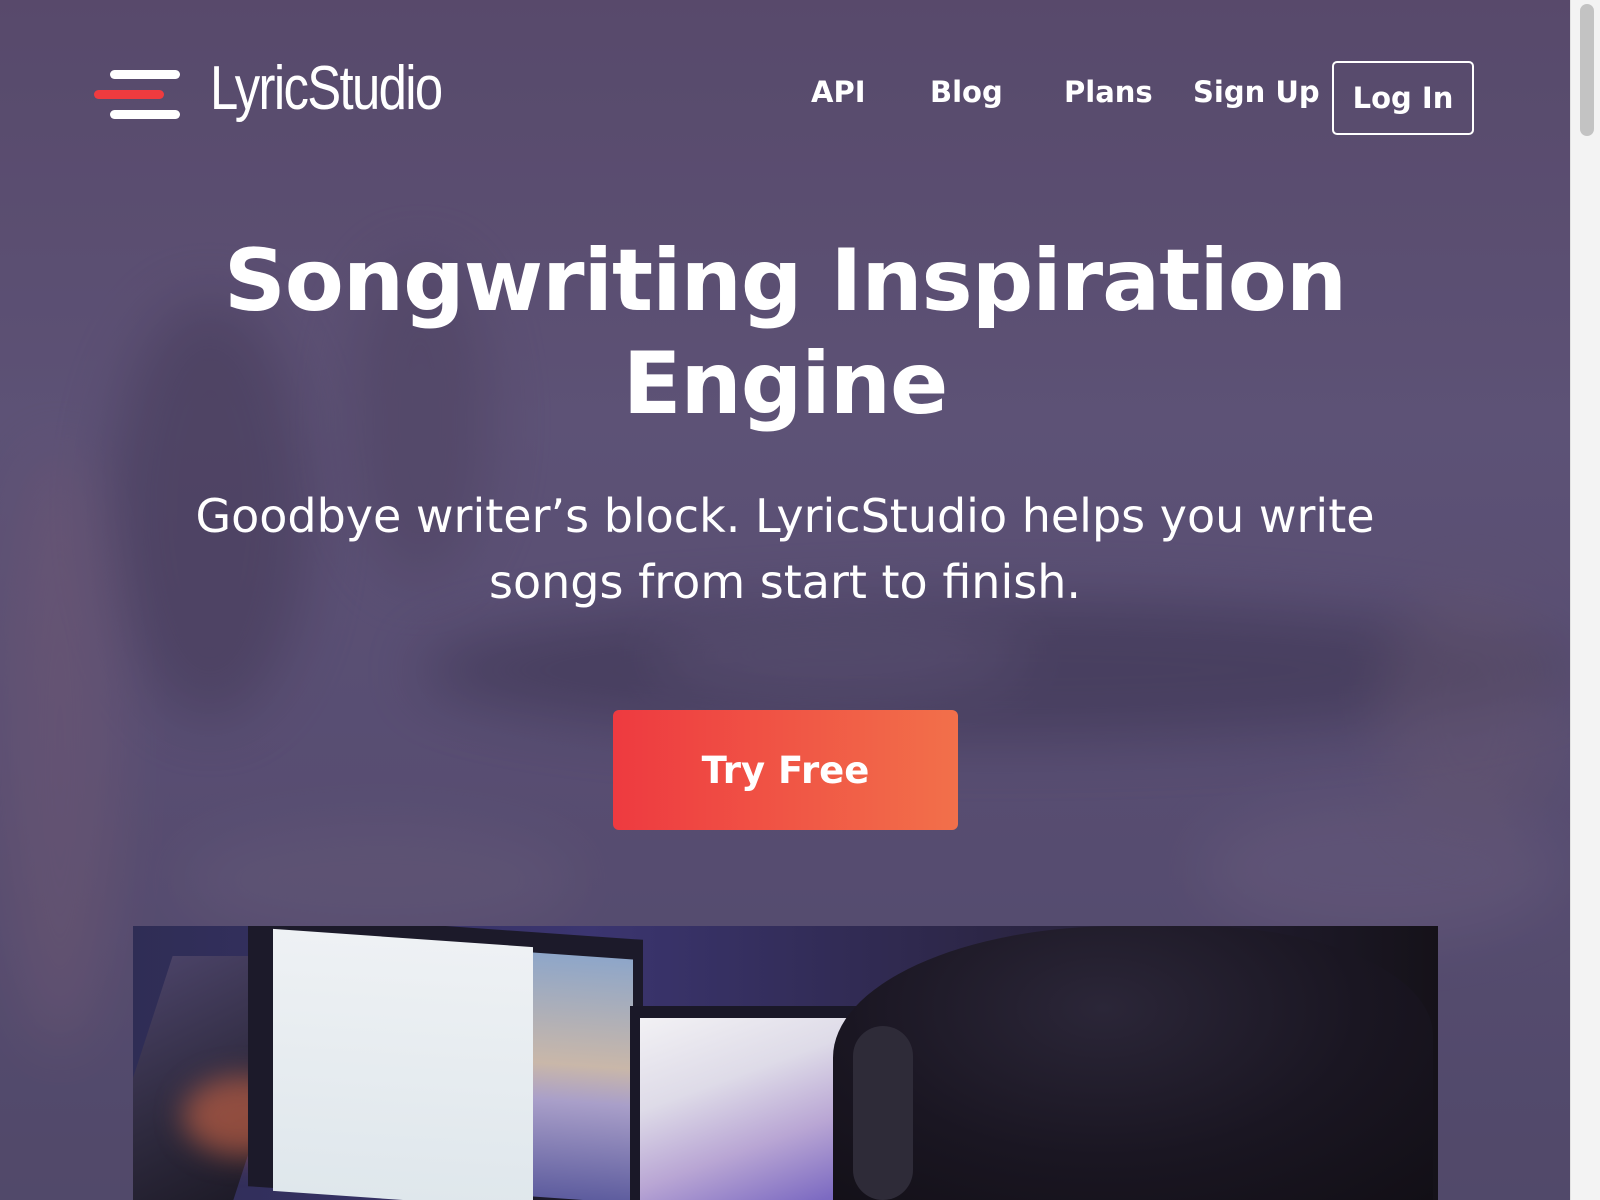  What do you see at coordinates (326, 88) in the screenshot?
I see `brand-name: LyricStudio` at bounding box center [326, 88].